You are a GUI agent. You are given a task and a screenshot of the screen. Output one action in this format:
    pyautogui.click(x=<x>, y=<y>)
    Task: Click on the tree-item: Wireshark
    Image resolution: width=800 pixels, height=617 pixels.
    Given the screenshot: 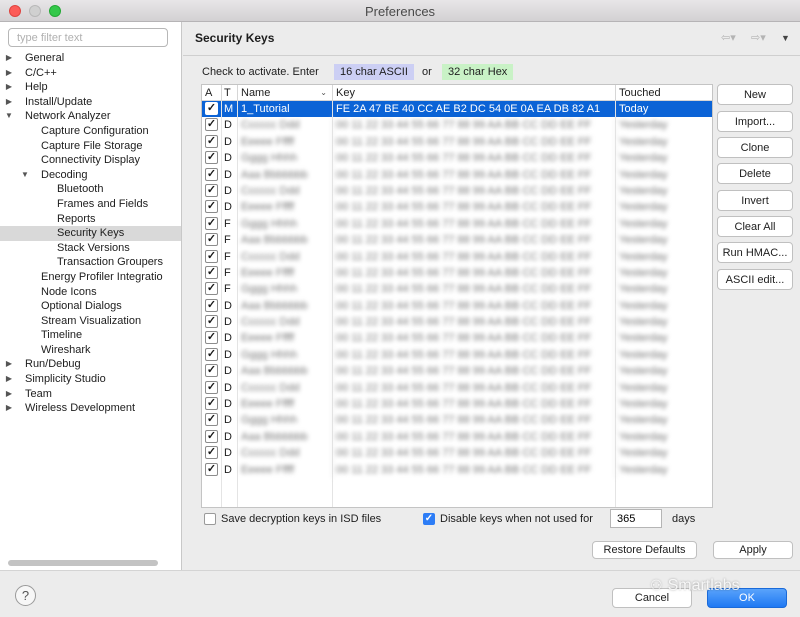 What is the action you would take?
    pyautogui.click(x=90, y=350)
    